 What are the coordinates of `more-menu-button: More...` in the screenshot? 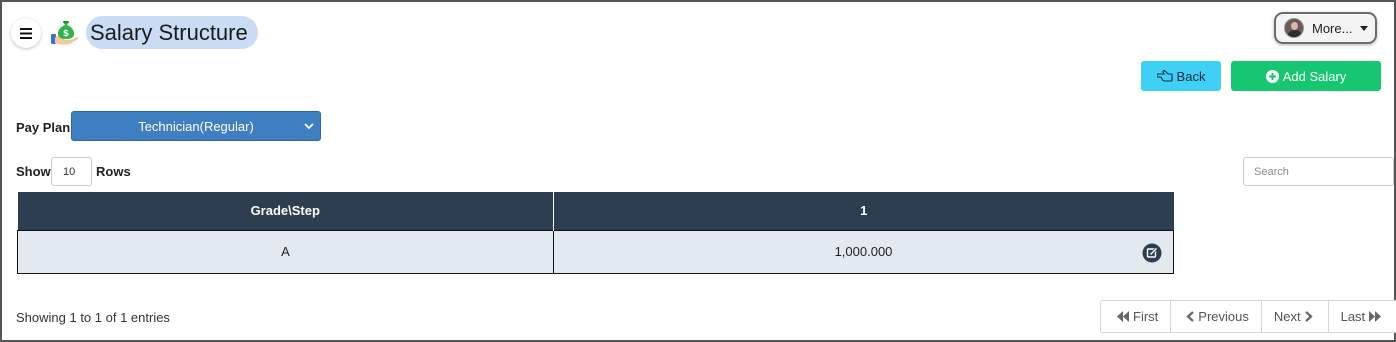 It's located at (1325, 28).